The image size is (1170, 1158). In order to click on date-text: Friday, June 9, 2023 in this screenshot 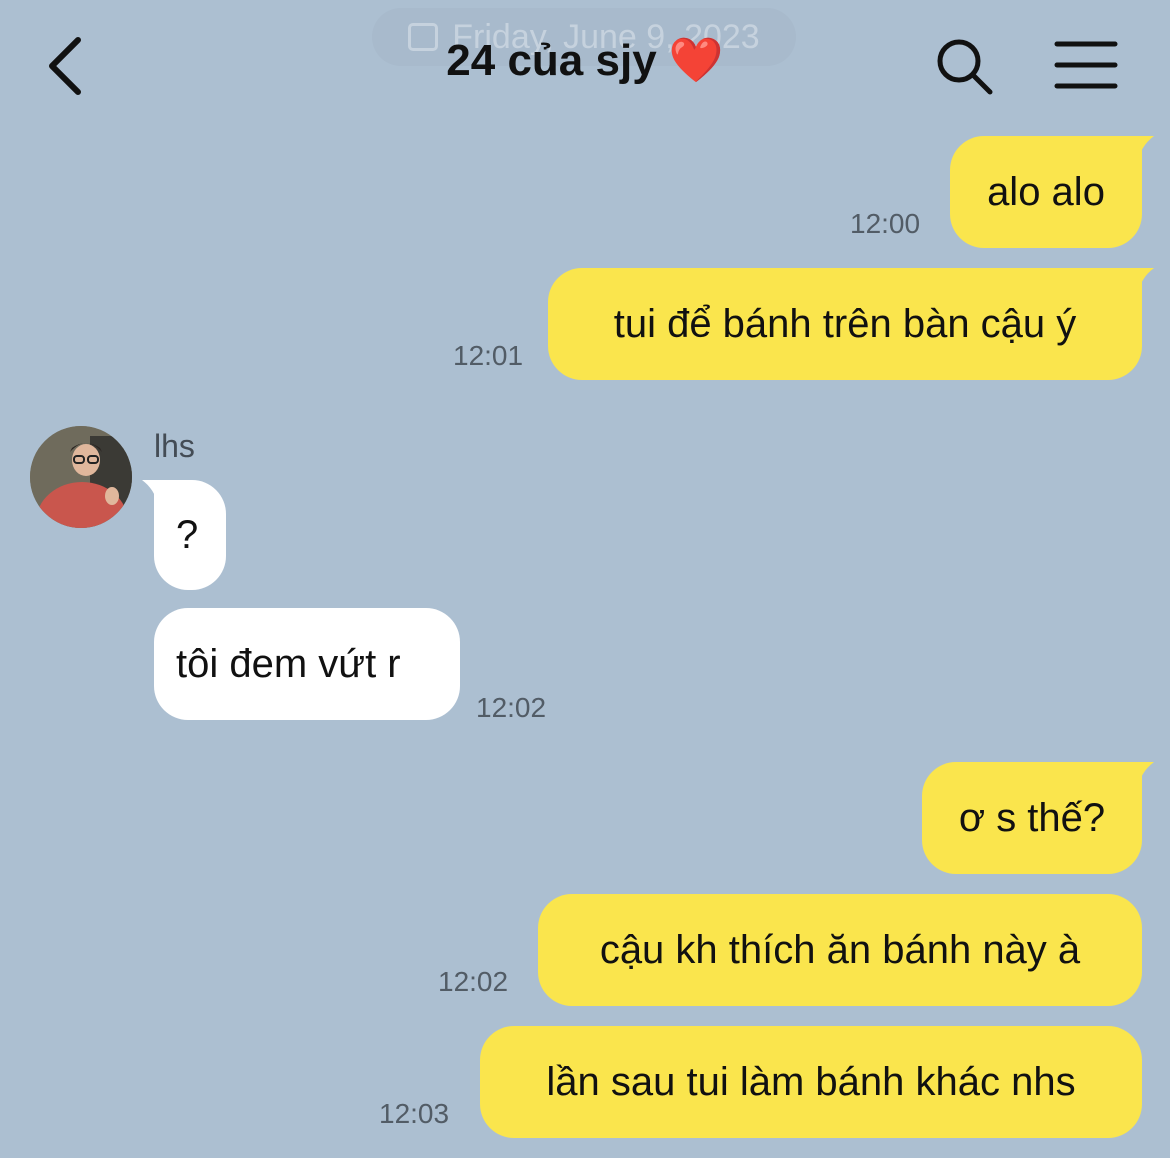, I will do `click(606, 36)`.